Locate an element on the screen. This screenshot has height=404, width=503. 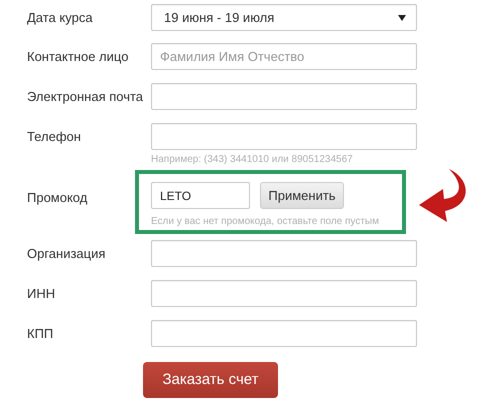
field-label: ИНН is located at coordinates (41, 293).